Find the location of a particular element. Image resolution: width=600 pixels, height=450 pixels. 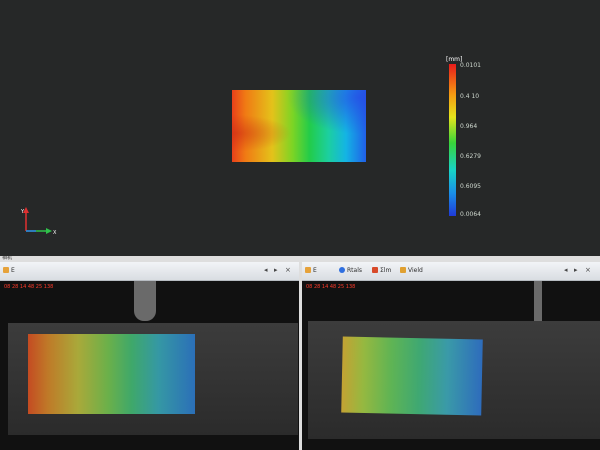

displacement-field-plot is located at coordinates (299, 126).